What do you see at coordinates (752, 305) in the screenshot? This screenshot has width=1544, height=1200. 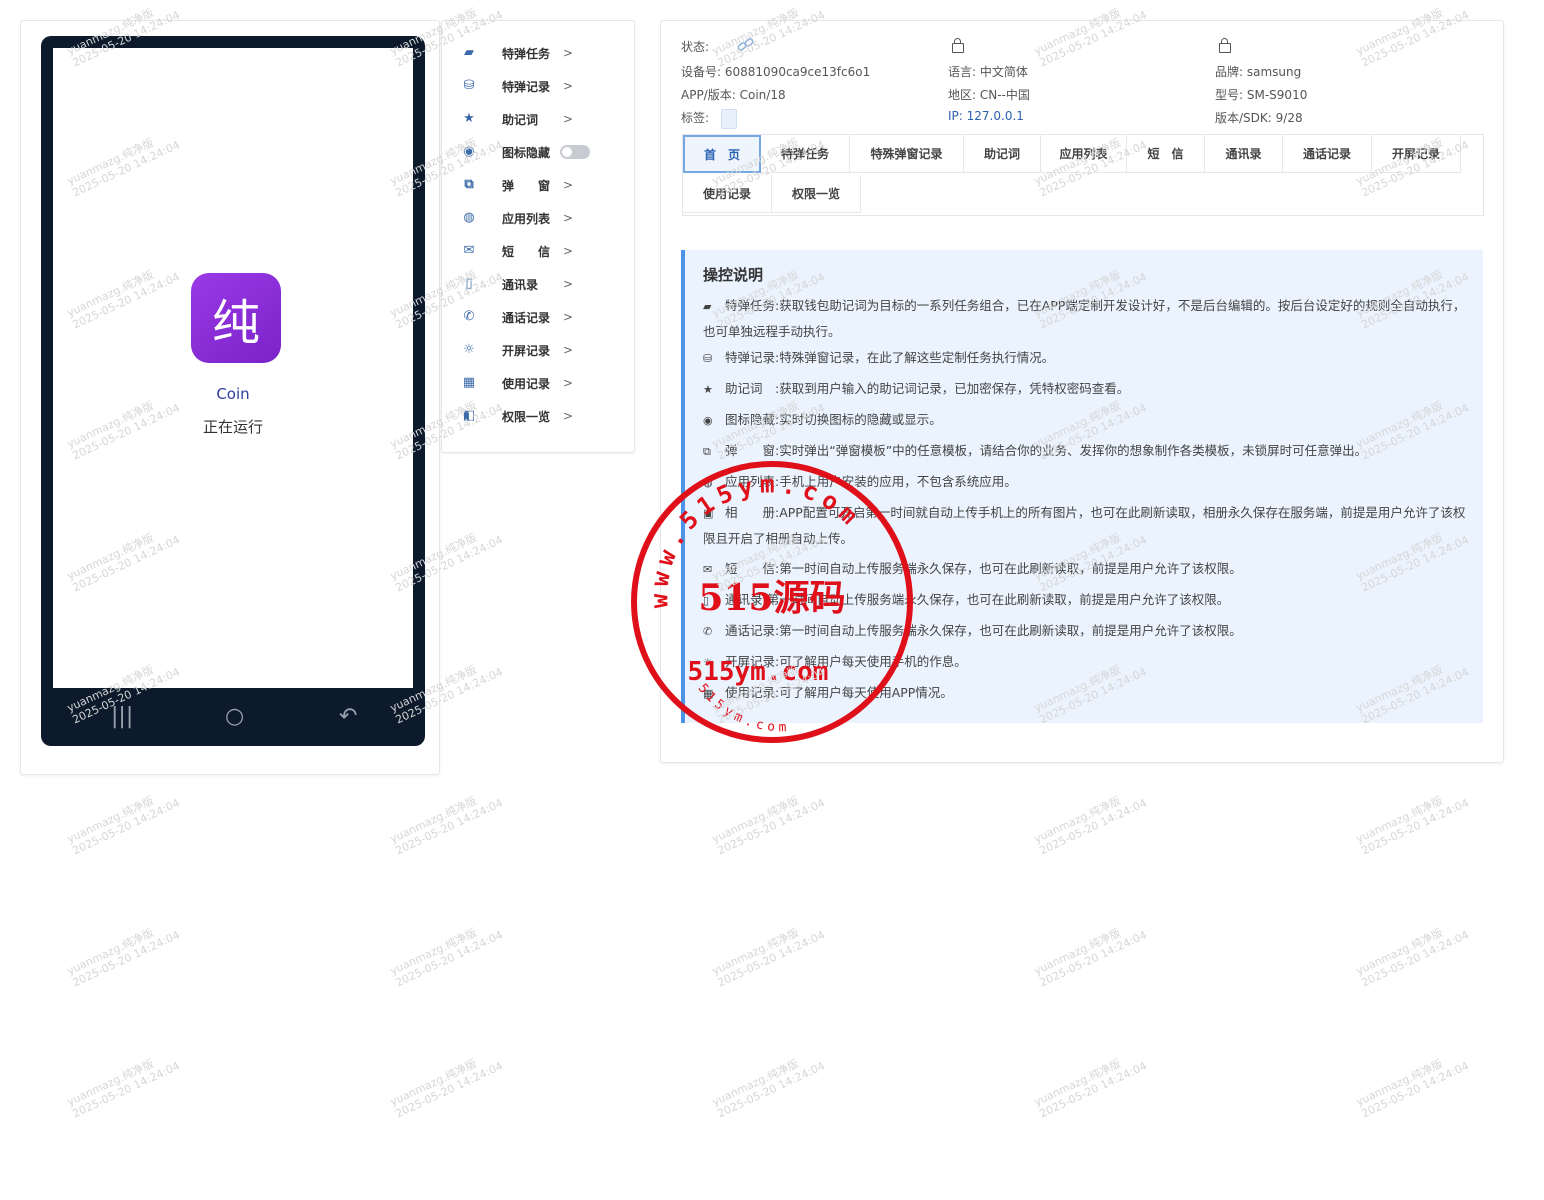 I see `help-line-key: 特弹任务:` at bounding box center [752, 305].